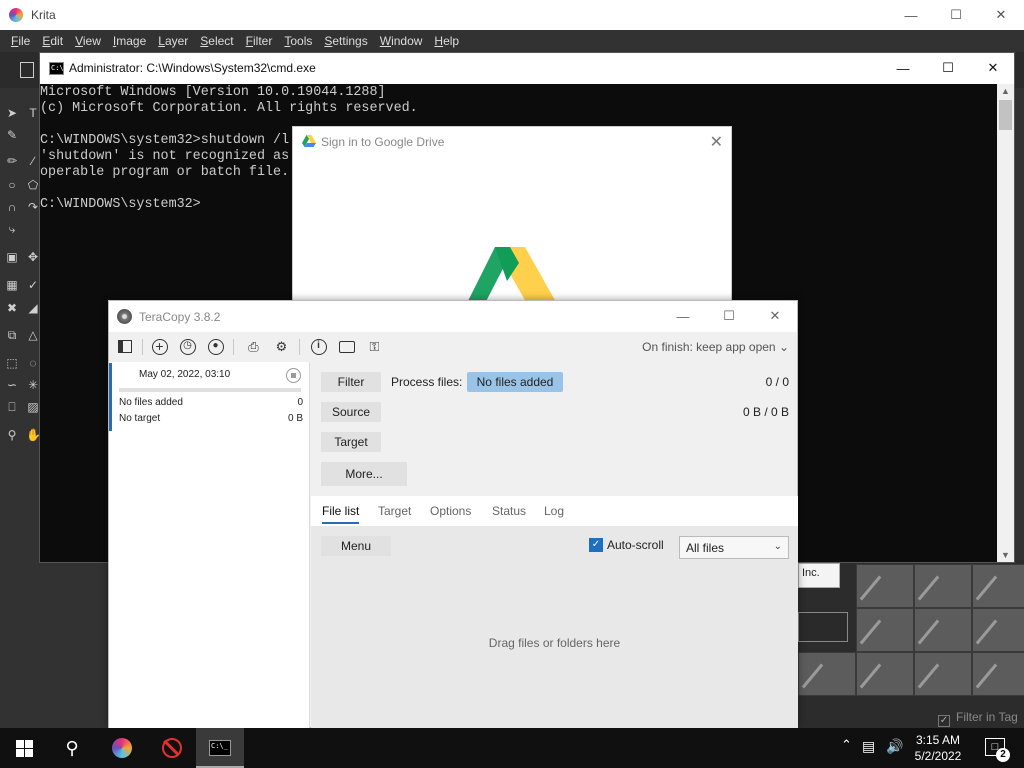 This screenshot has height=768, width=1024. What do you see at coordinates (978, 718) in the screenshot?
I see `filter-in-tag-checkbox: ✓ Filter in Tag` at bounding box center [978, 718].